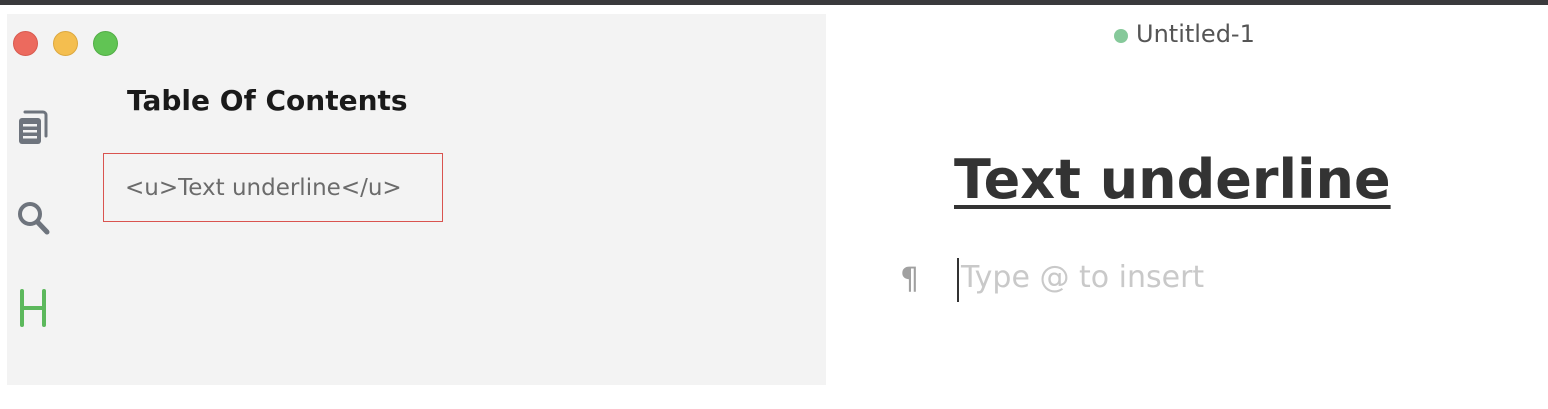  I want to click on window-minimize-button, so click(65, 43).